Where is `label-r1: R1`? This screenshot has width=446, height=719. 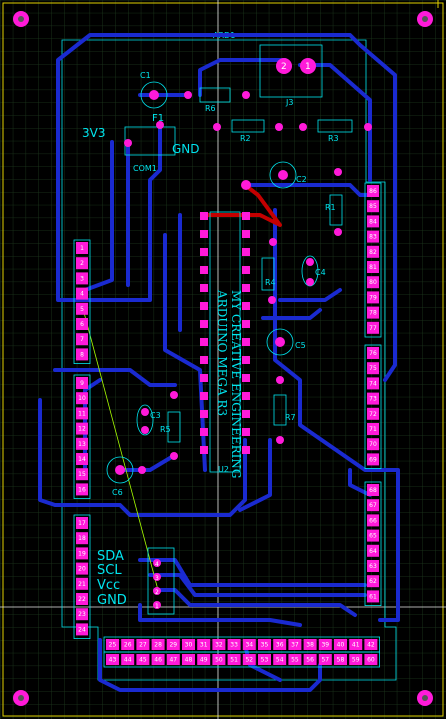
label-r1: R1 is located at coordinates (330, 207).